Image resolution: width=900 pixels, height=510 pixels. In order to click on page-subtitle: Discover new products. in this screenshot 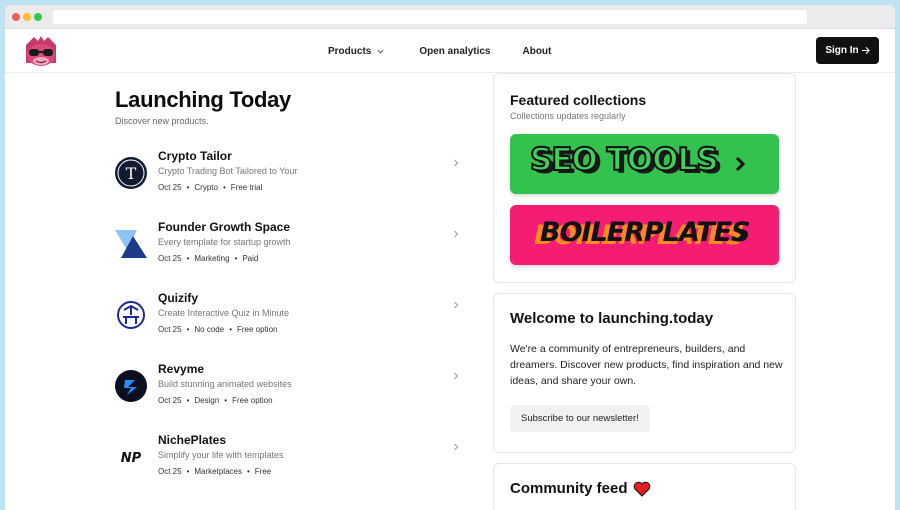, I will do `click(162, 121)`.